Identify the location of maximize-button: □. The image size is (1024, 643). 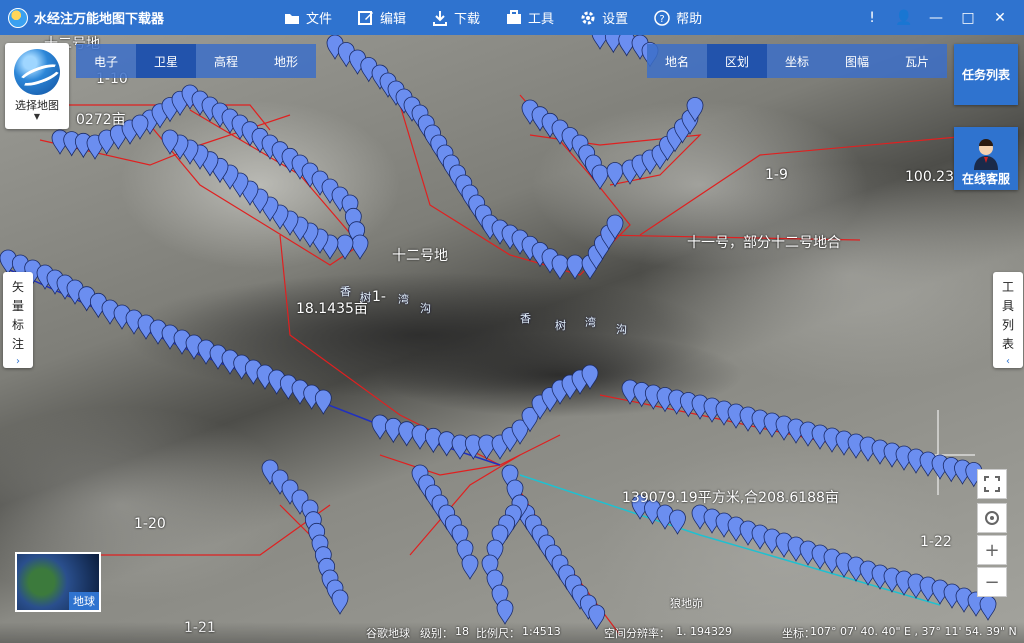
(968, 18).